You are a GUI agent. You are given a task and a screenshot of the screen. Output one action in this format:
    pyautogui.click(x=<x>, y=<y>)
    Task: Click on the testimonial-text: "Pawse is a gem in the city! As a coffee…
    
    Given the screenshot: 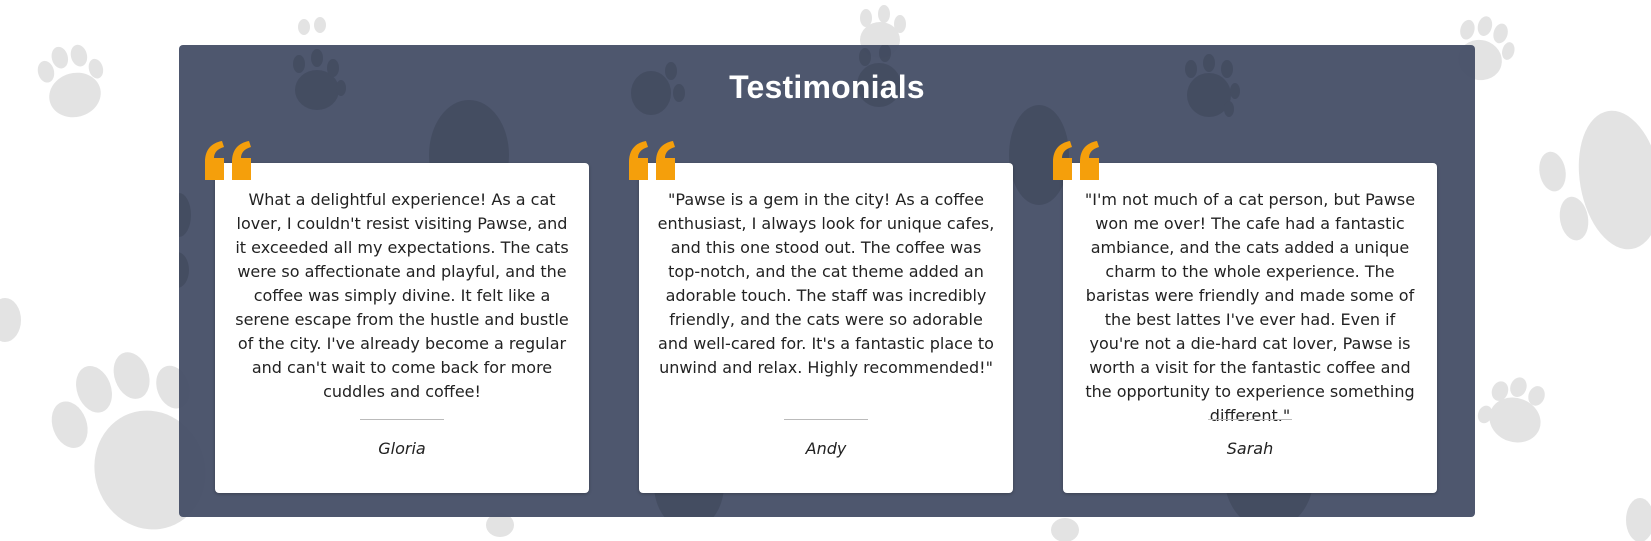 What is the action you would take?
    pyautogui.click(x=826, y=283)
    